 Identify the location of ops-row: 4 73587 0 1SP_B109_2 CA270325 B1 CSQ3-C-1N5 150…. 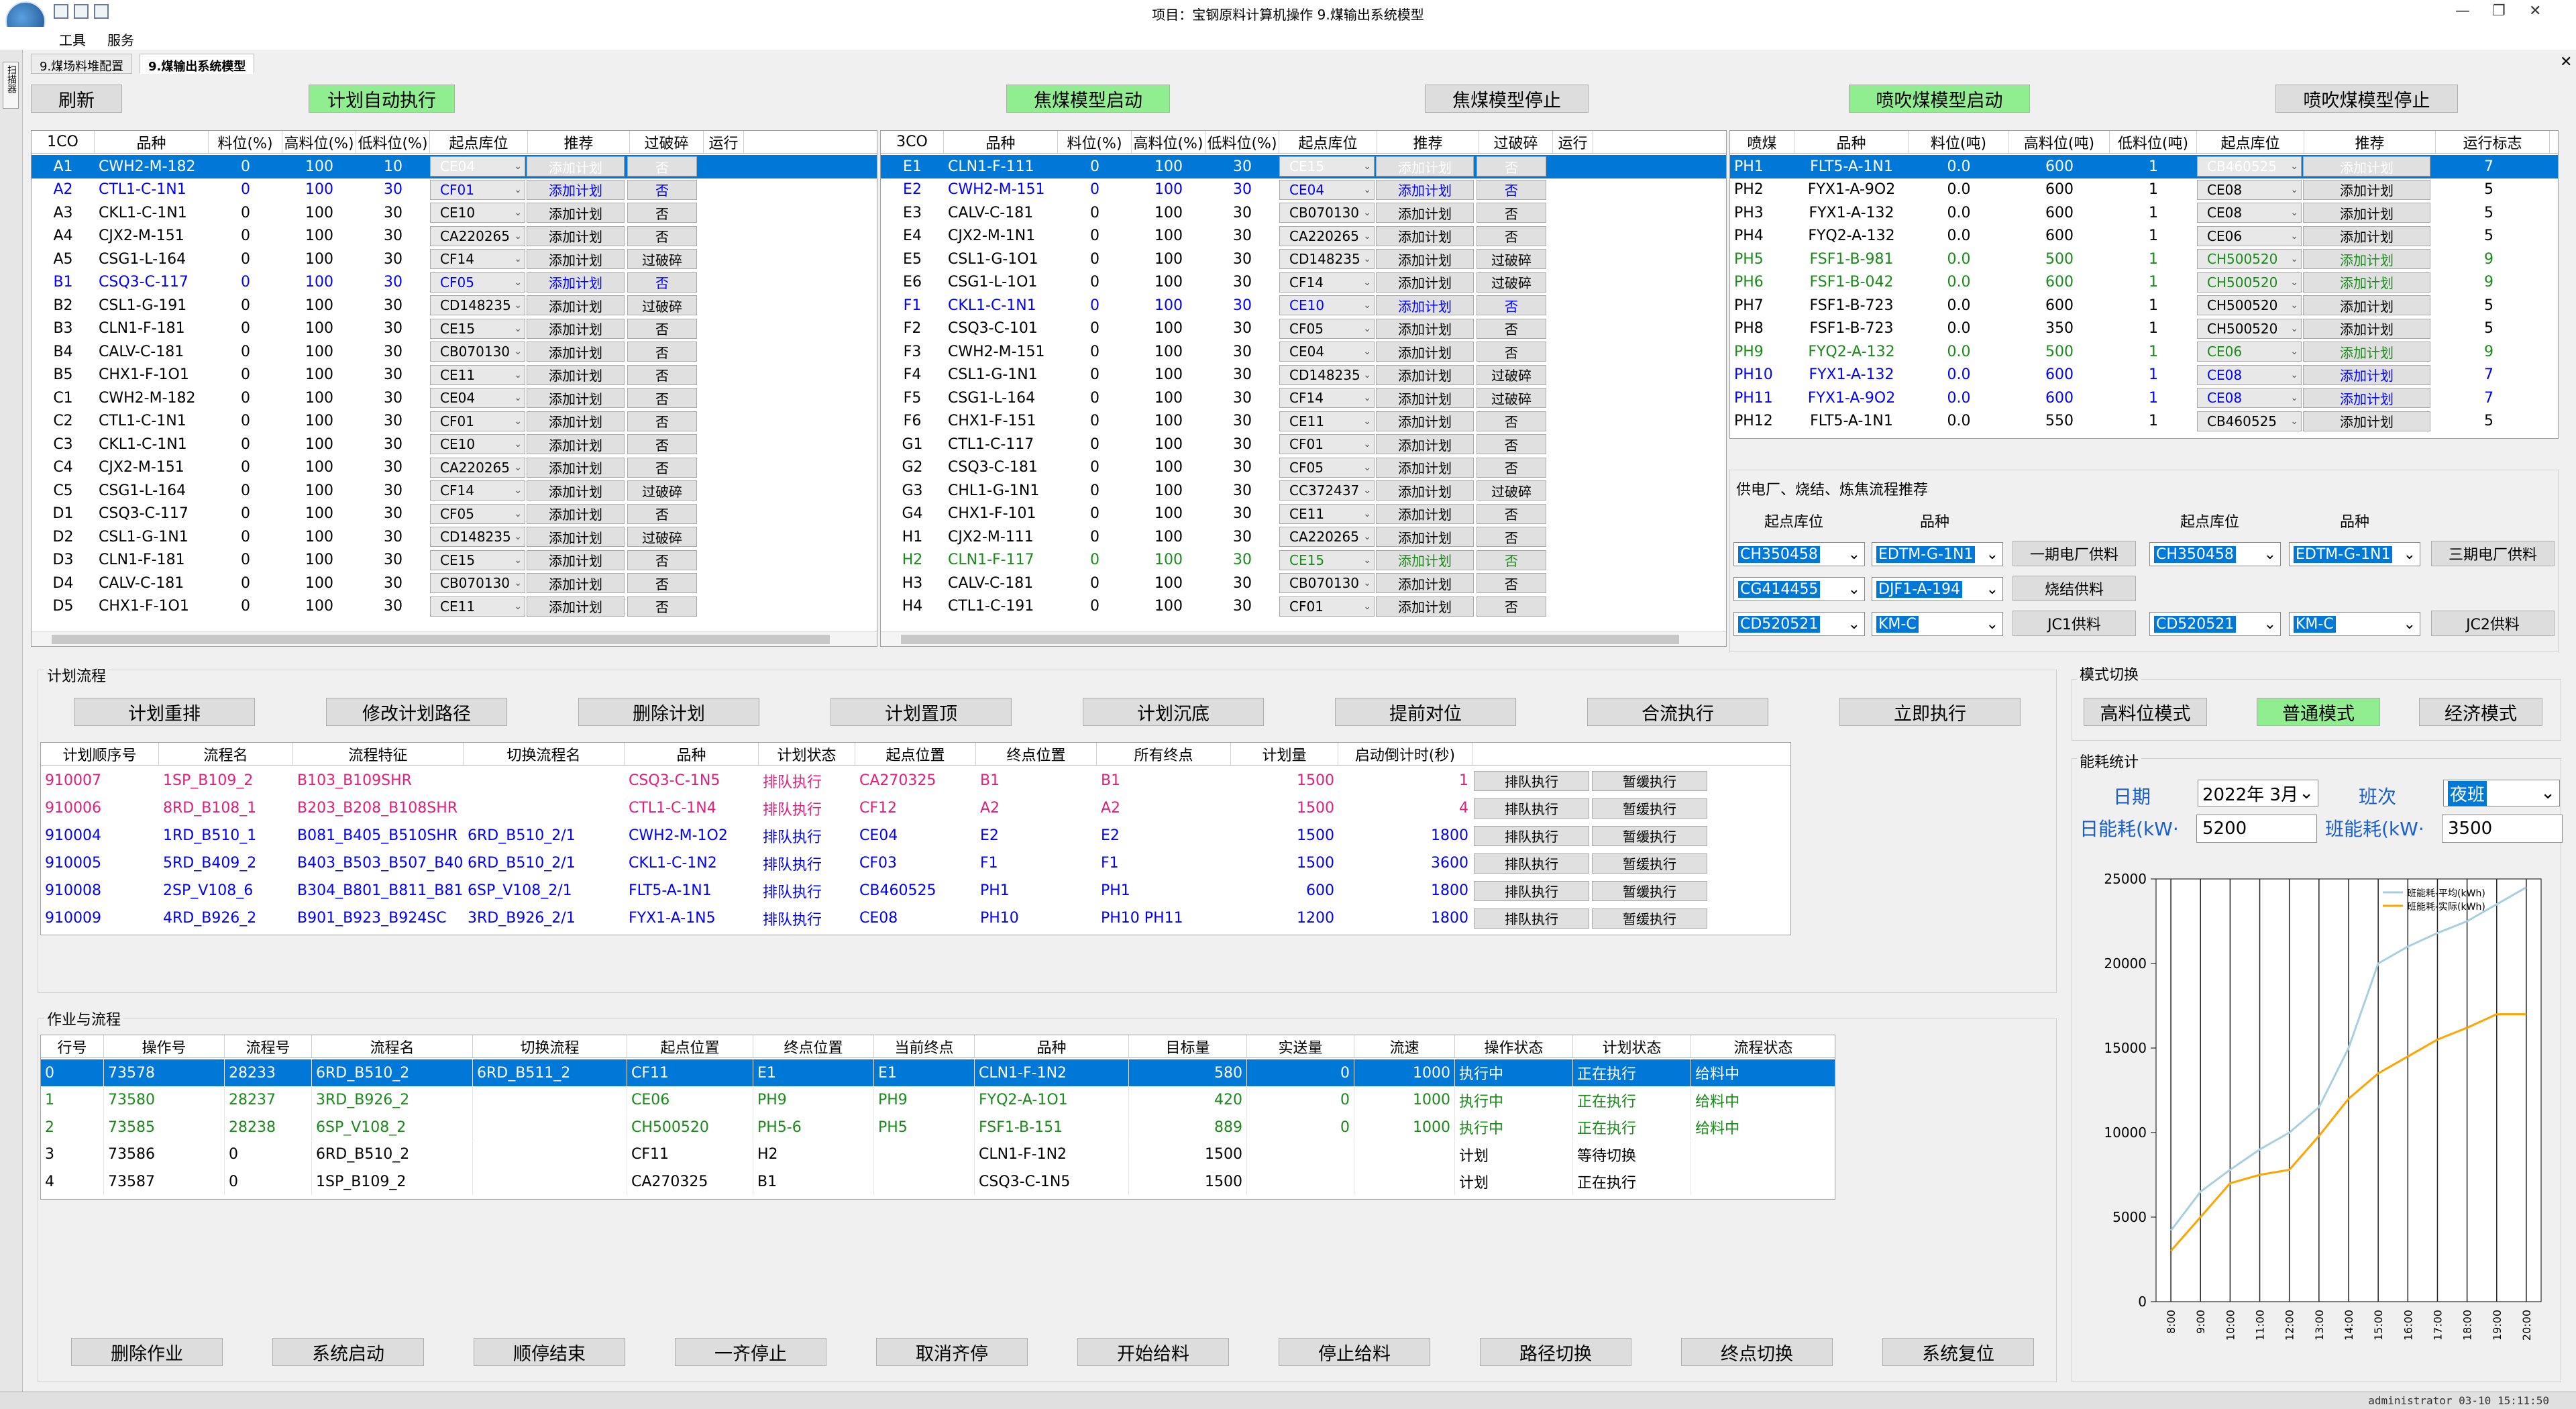
(938, 1181).